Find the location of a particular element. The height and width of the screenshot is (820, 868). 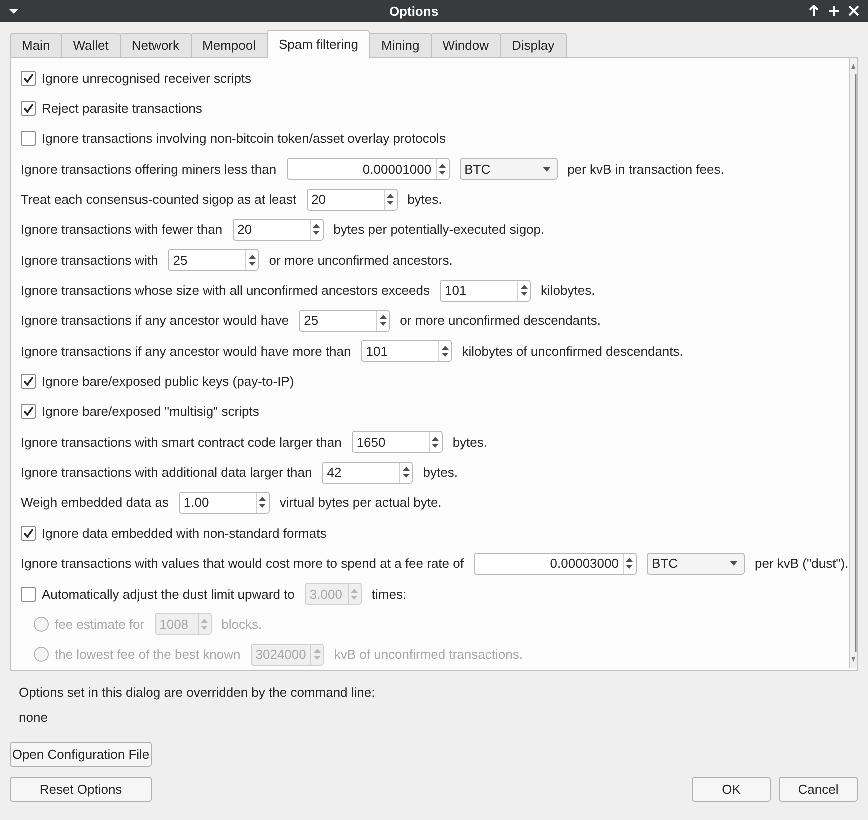

option-label: times: is located at coordinates (389, 594).